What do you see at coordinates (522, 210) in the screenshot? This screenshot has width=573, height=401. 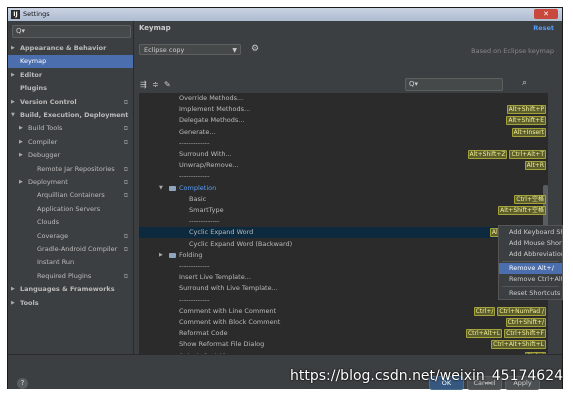 I see `shortcut-list: Alt+Shift+空格` at bounding box center [522, 210].